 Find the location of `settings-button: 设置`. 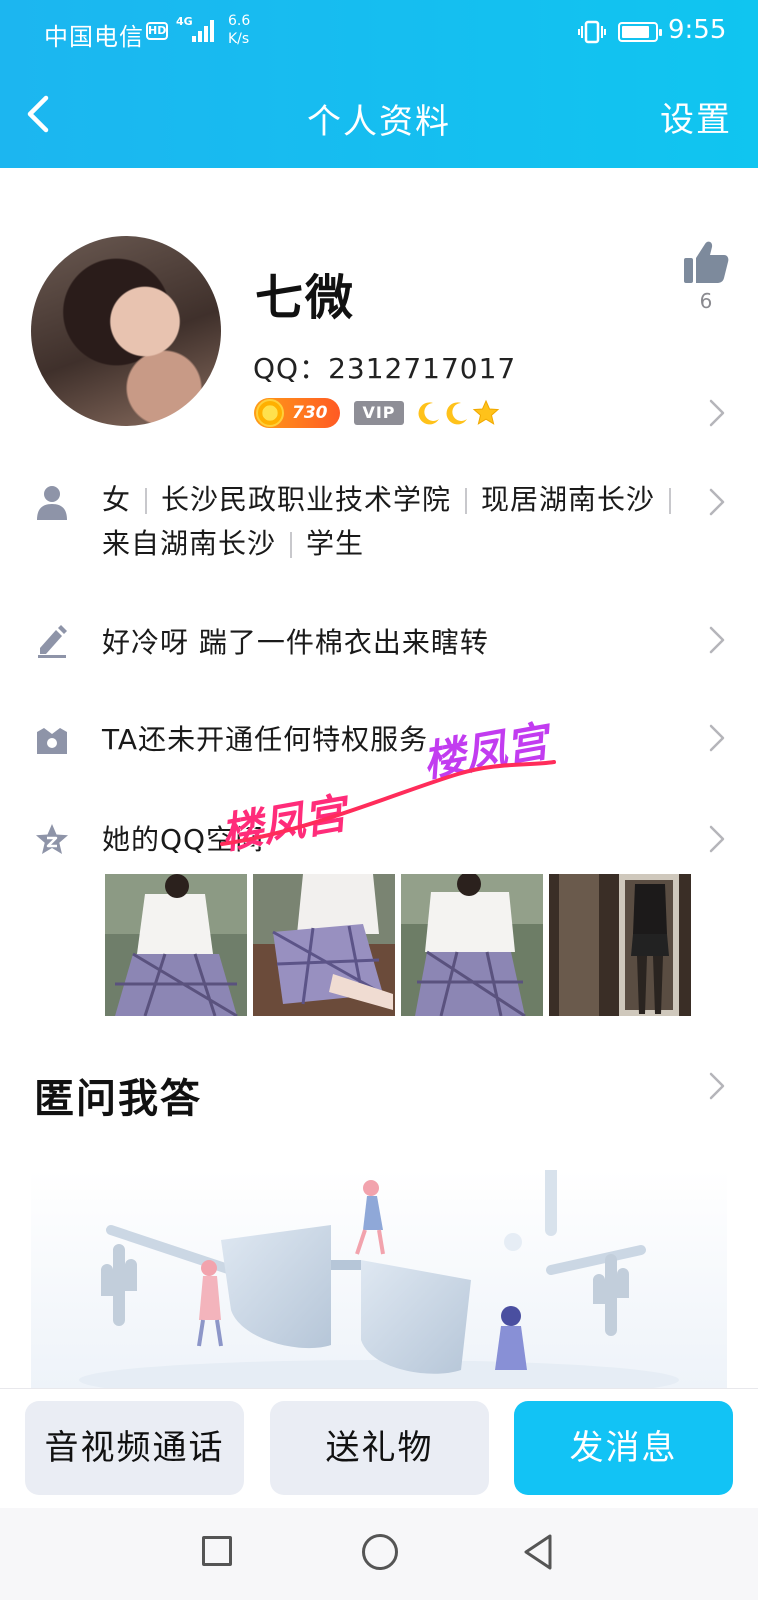

settings-button: 设置 is located at coordinates (696, 116).